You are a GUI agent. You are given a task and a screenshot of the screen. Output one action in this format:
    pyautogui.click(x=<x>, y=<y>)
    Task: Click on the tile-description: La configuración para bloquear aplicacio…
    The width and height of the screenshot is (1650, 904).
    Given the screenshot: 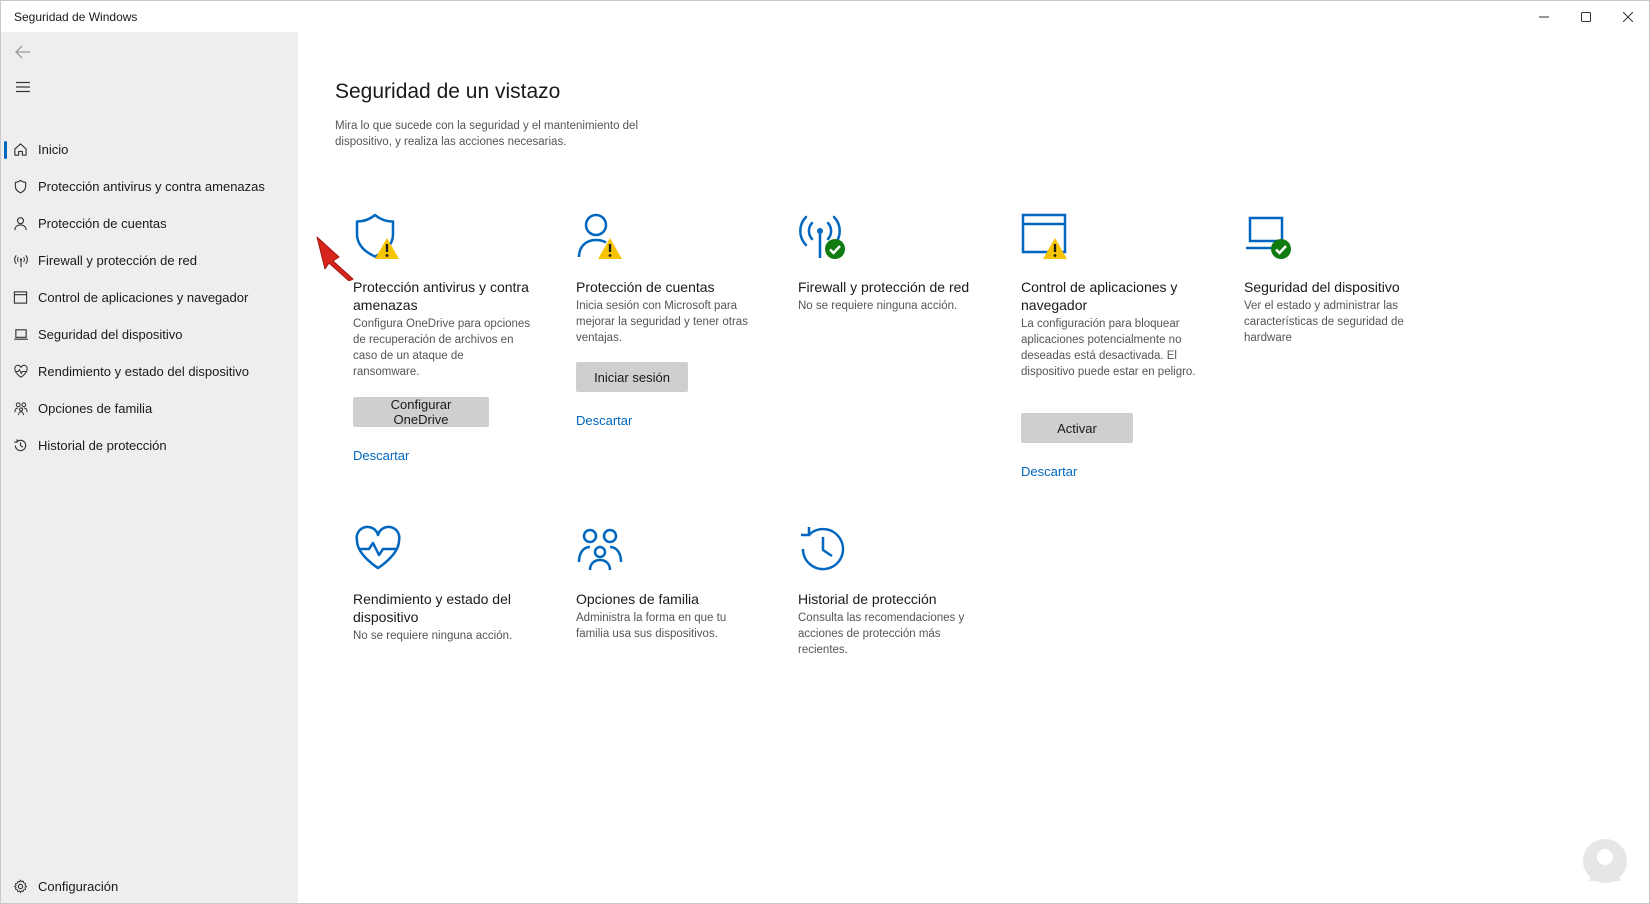 What is the action you would take?
    pyautogui.click(x=1108, y=348)
    